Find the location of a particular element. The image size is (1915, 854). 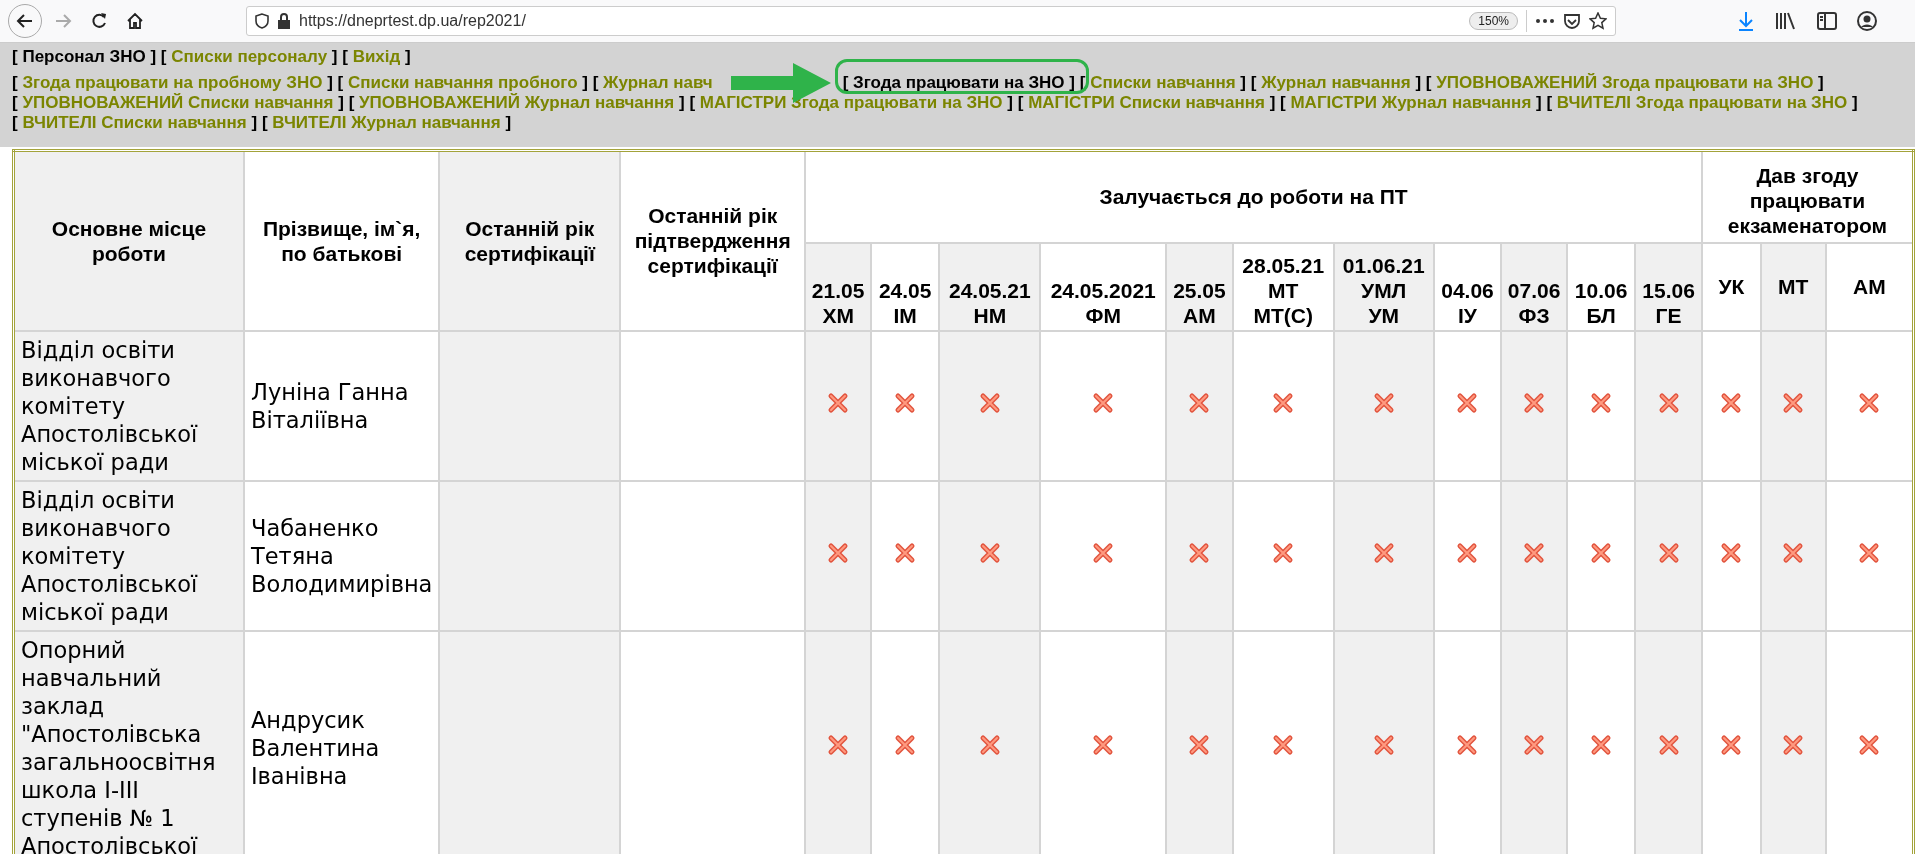

nav-link: УПОВНОВАЖЕНИЙ Журнал навчання is located at coordinates (517, 102).